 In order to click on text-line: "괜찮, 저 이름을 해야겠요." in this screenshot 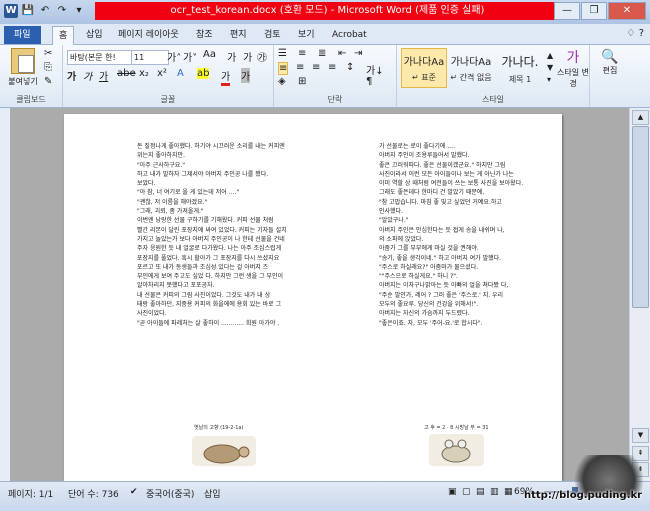, I will do `click(172, 202)`.